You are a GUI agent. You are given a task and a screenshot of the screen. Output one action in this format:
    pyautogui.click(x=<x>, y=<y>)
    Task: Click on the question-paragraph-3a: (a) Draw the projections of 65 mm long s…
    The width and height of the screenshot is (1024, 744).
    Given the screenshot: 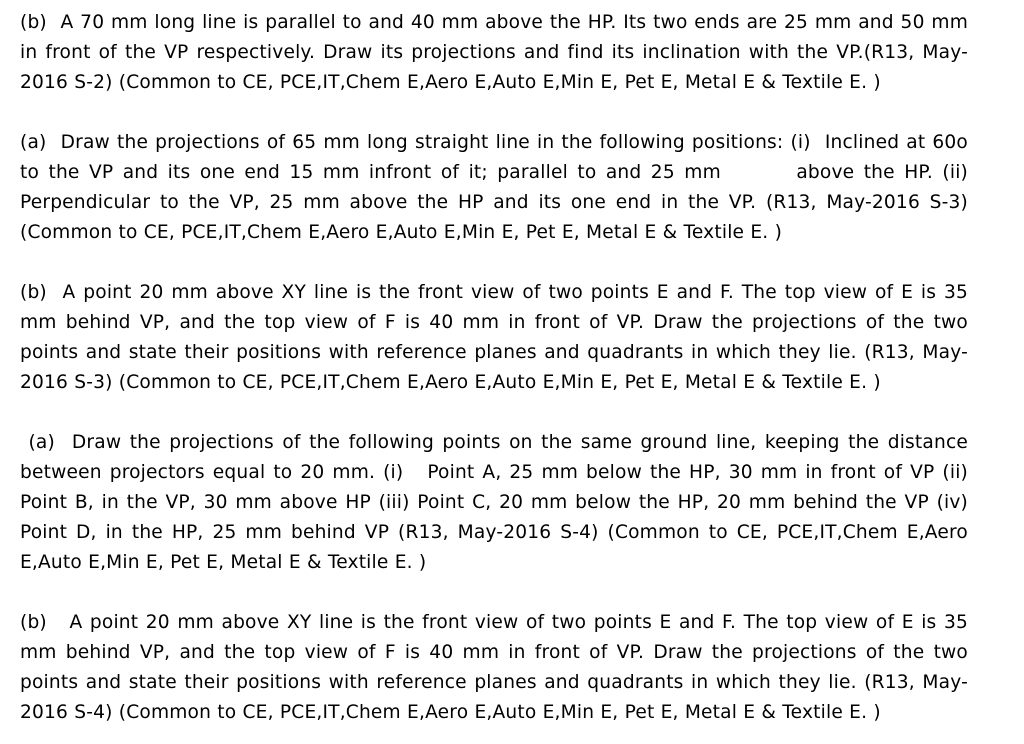 What is the action you would take?
    pyautogui.click(x=497, y=187)
    